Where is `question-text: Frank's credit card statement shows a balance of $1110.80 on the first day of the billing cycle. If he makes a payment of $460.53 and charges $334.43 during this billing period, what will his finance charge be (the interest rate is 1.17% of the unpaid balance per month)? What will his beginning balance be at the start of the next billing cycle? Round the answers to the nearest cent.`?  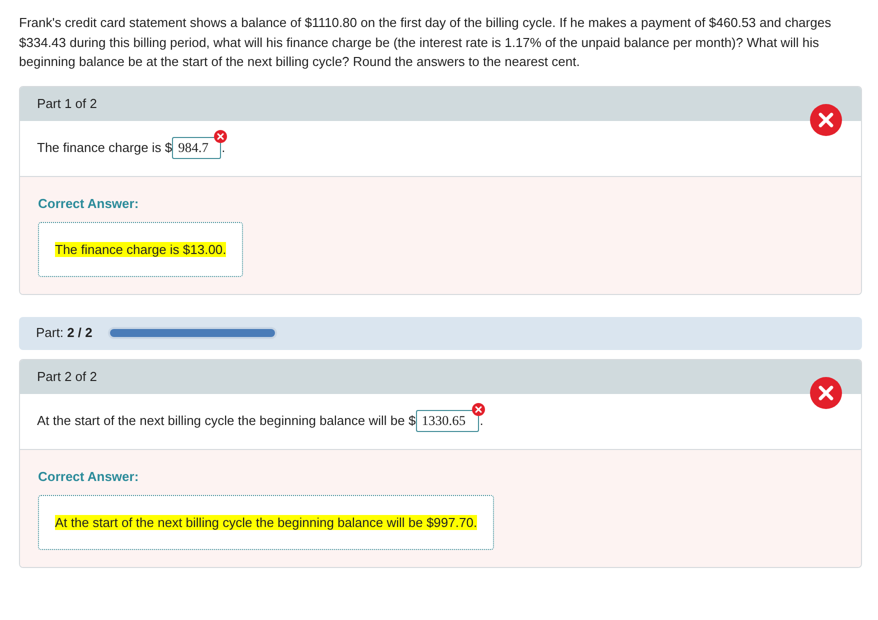
question-text: Frank's credit card statement shows a balance of $1110.80 on the first day of the billing cycle. If he makes a payment of $460.53 and charges $334.43 during this billing period, what will his finance charge be (the interest rate is 1.17% of the unpaid balance per month)? What will his beginning balance be at the start of the next billing cycle? Round the answers to the nearest cent. is located at coordinates (425, 42).